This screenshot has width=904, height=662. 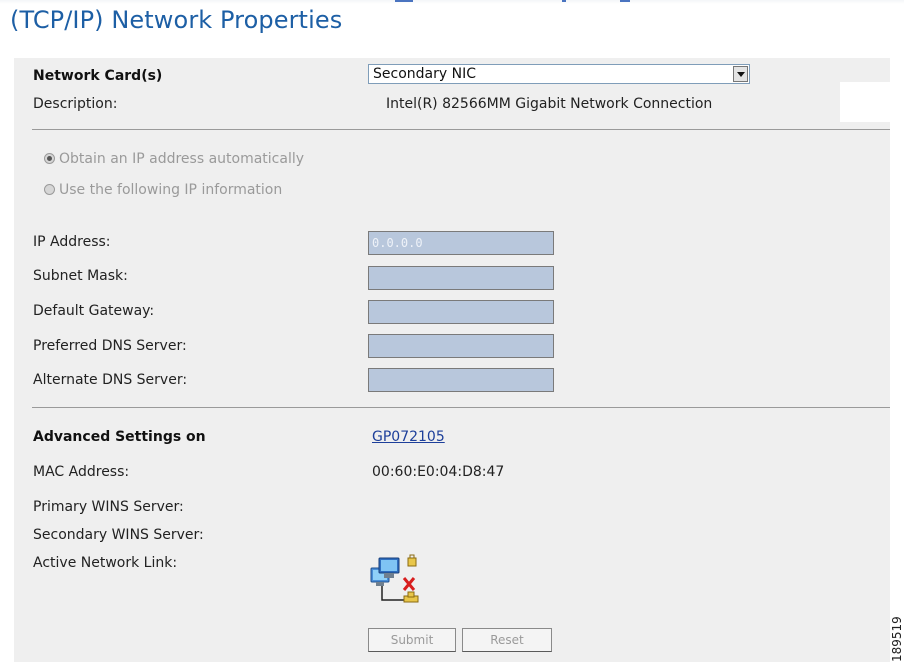 What do you see at coordinates (176, 20) in the screenshot?
I see `page-title: (TCP/IP) Network Properties` at bounding box center [176, 20].